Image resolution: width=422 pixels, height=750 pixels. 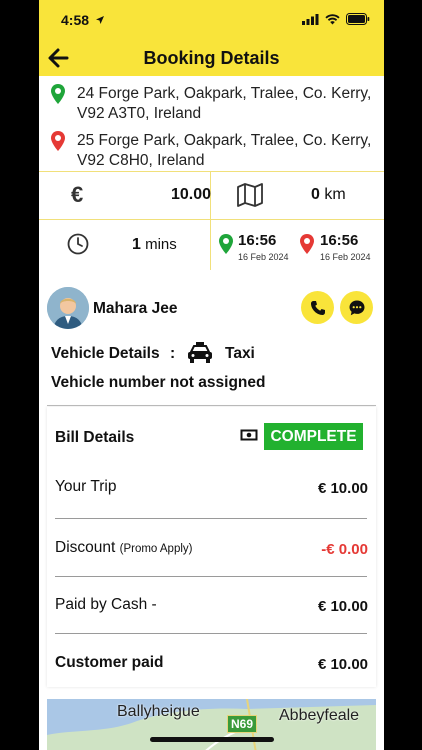 I want to click on wifi-icon, so click(x=332, y=18).